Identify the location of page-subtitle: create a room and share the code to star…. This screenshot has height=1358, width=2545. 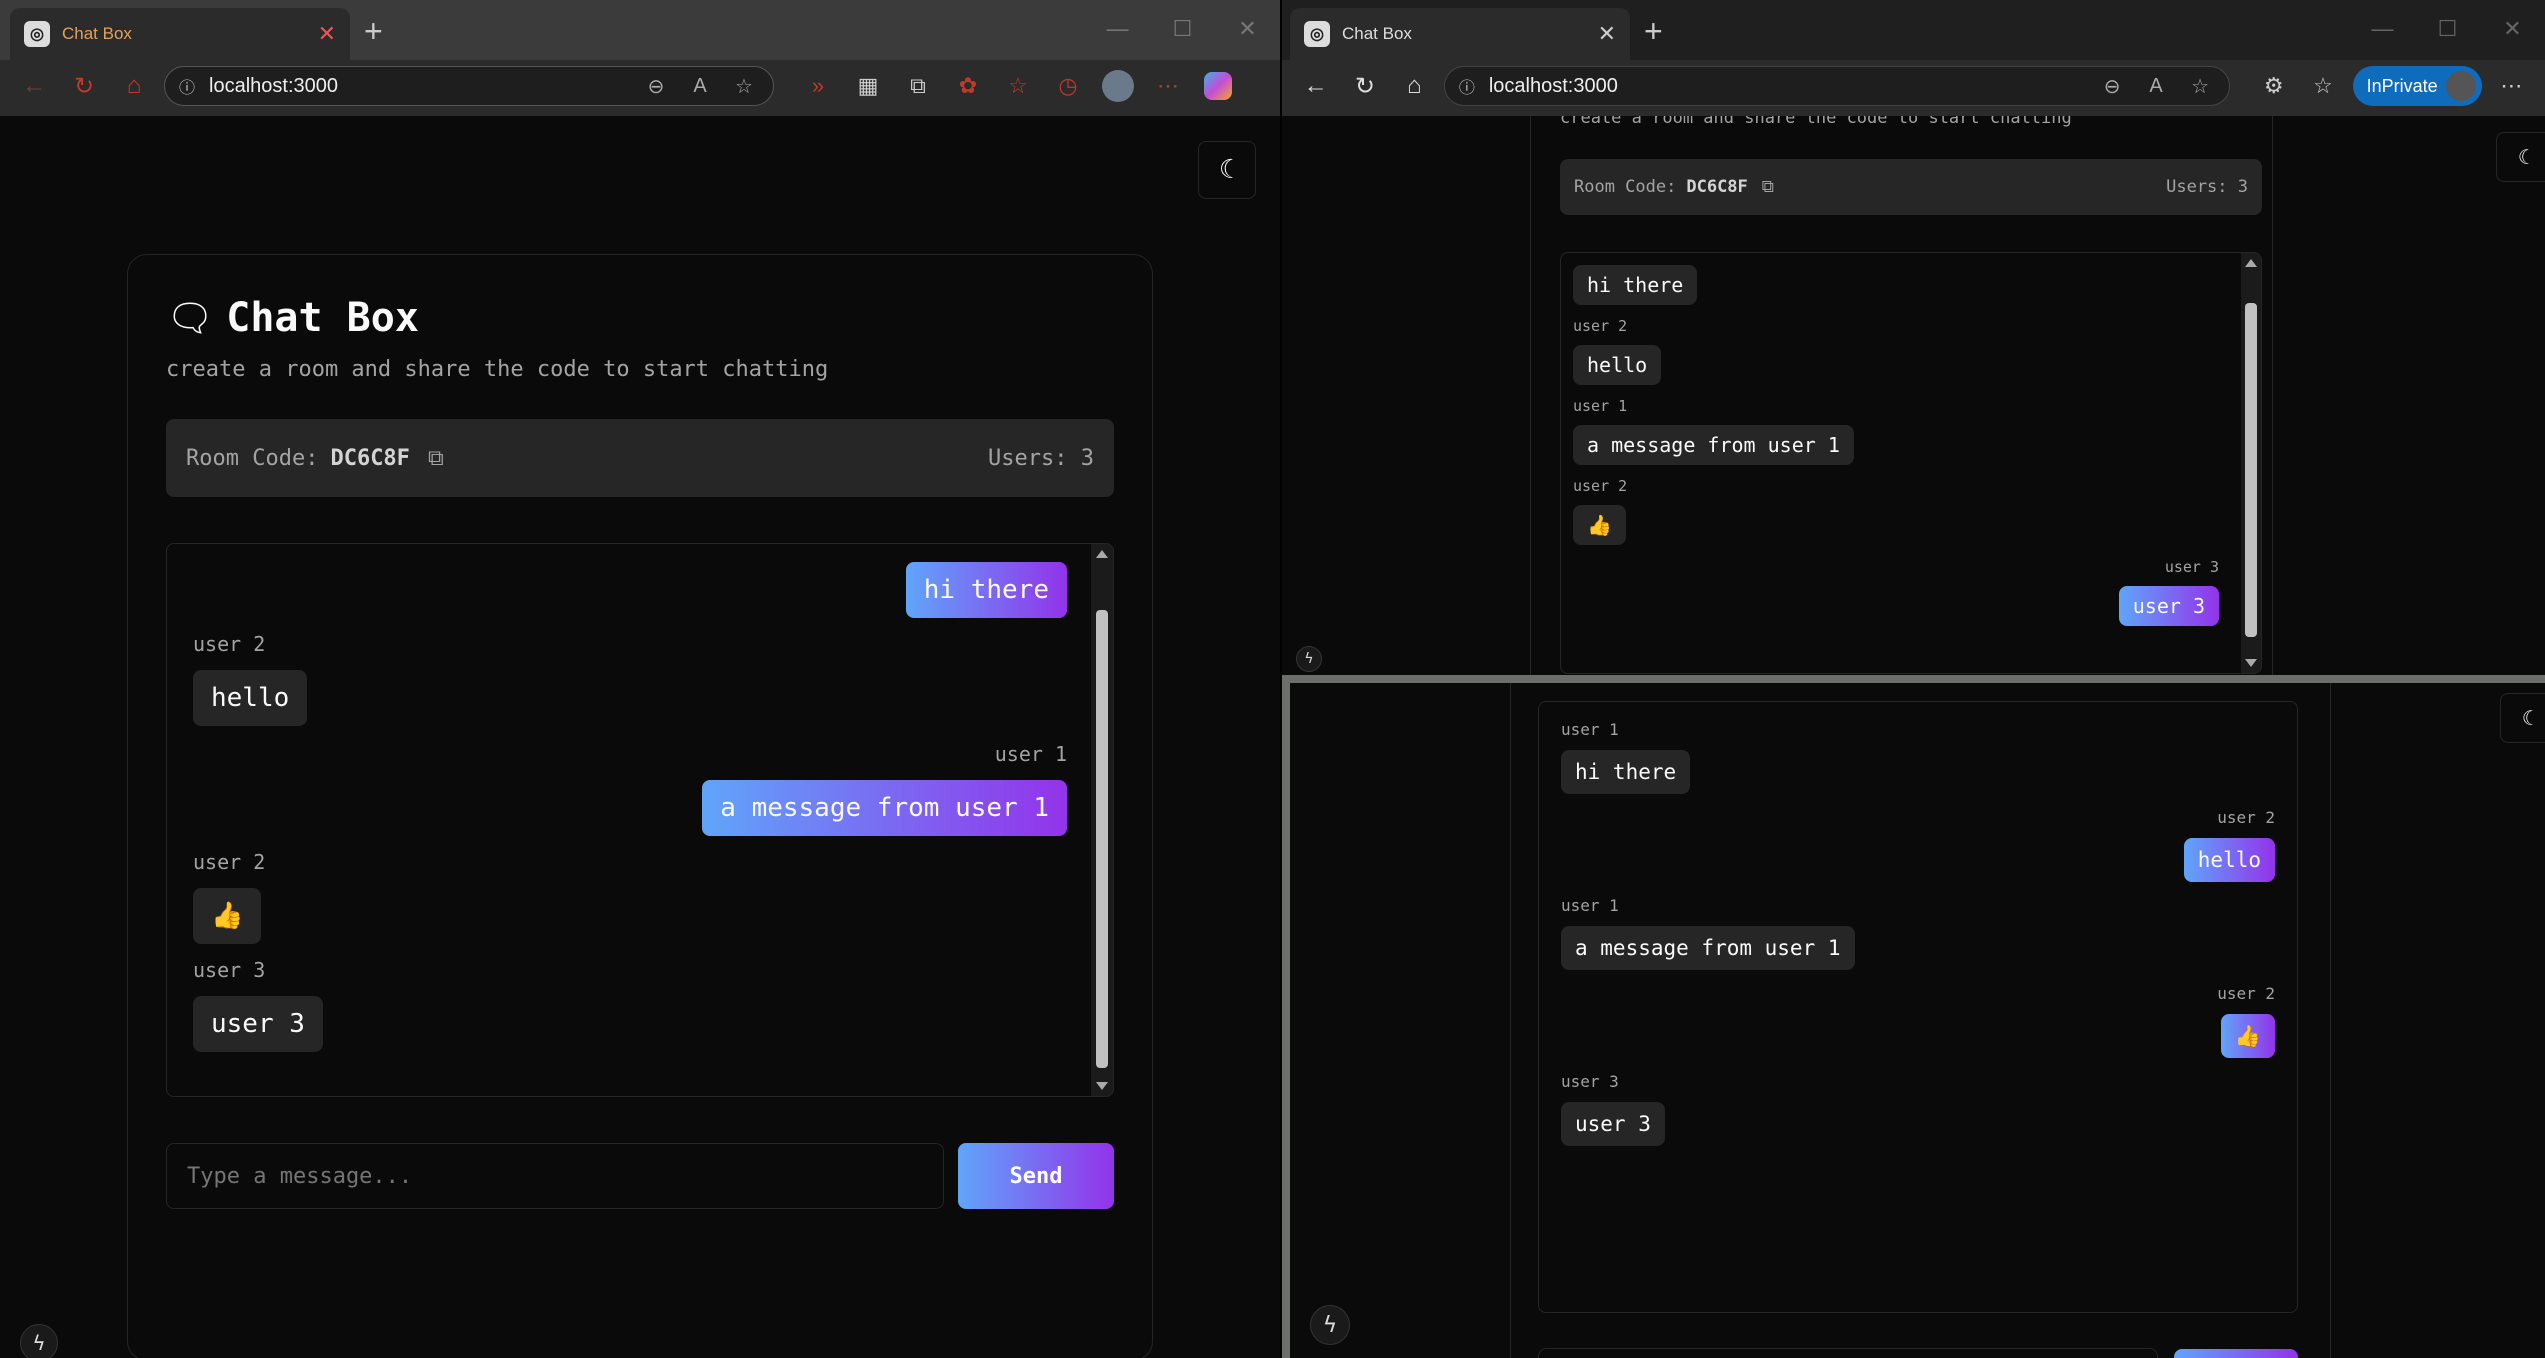
(1816, 122).